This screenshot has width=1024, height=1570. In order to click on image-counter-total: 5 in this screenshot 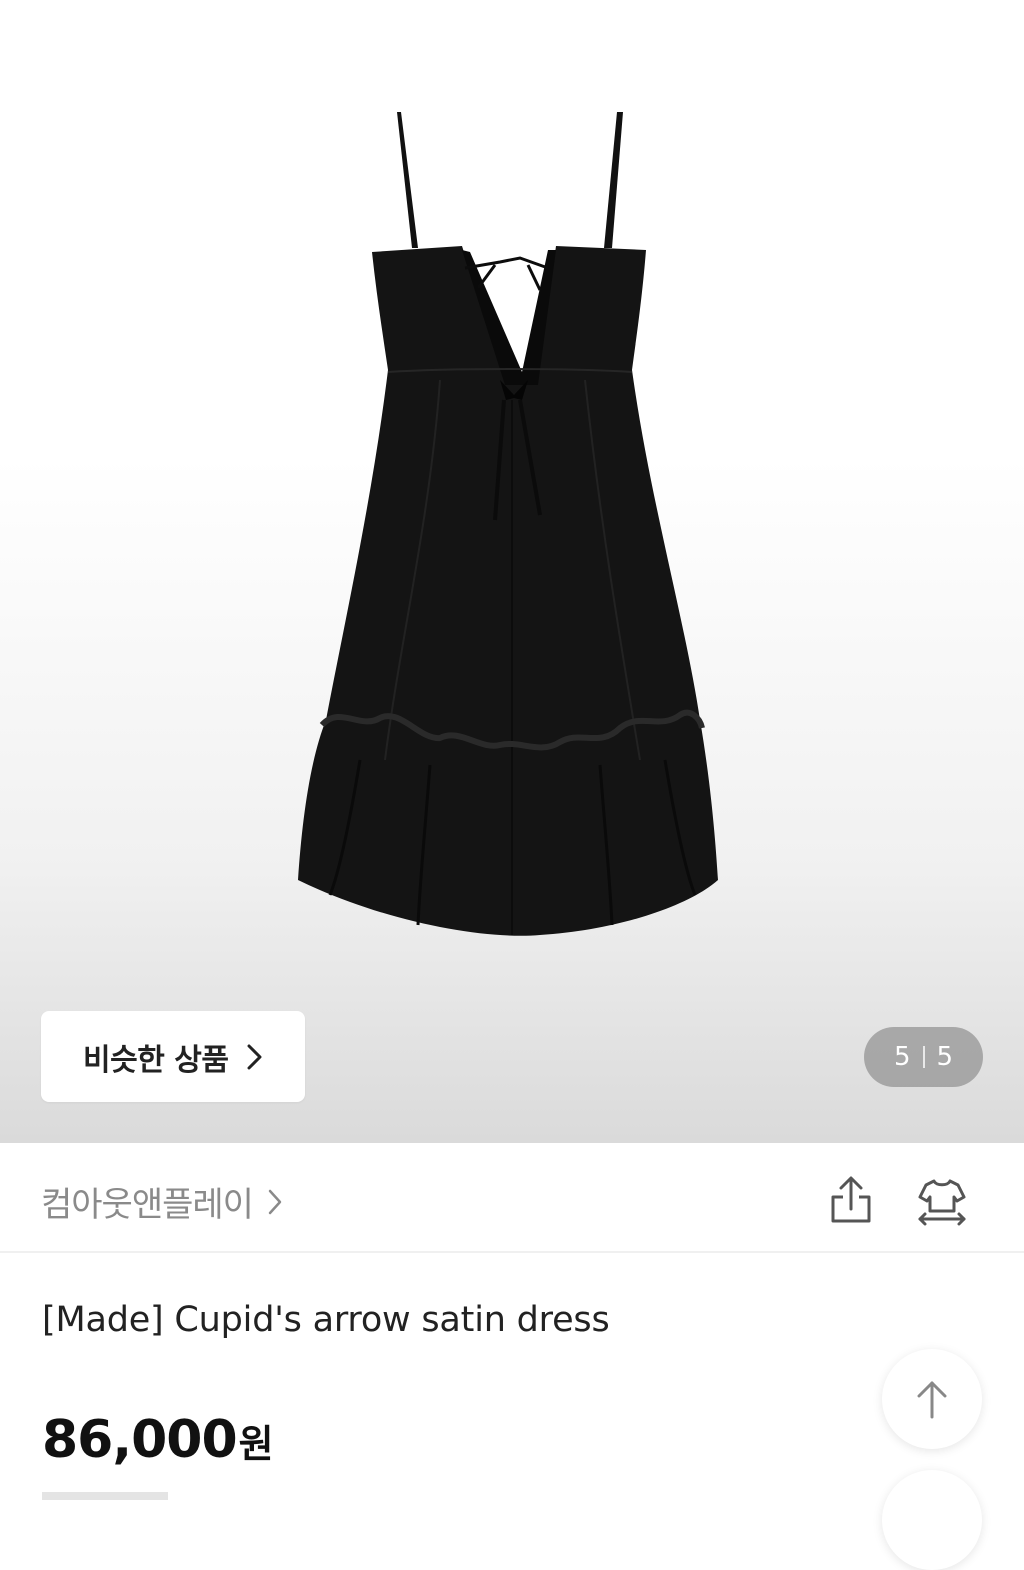, I will do `click(945, 1057)`.